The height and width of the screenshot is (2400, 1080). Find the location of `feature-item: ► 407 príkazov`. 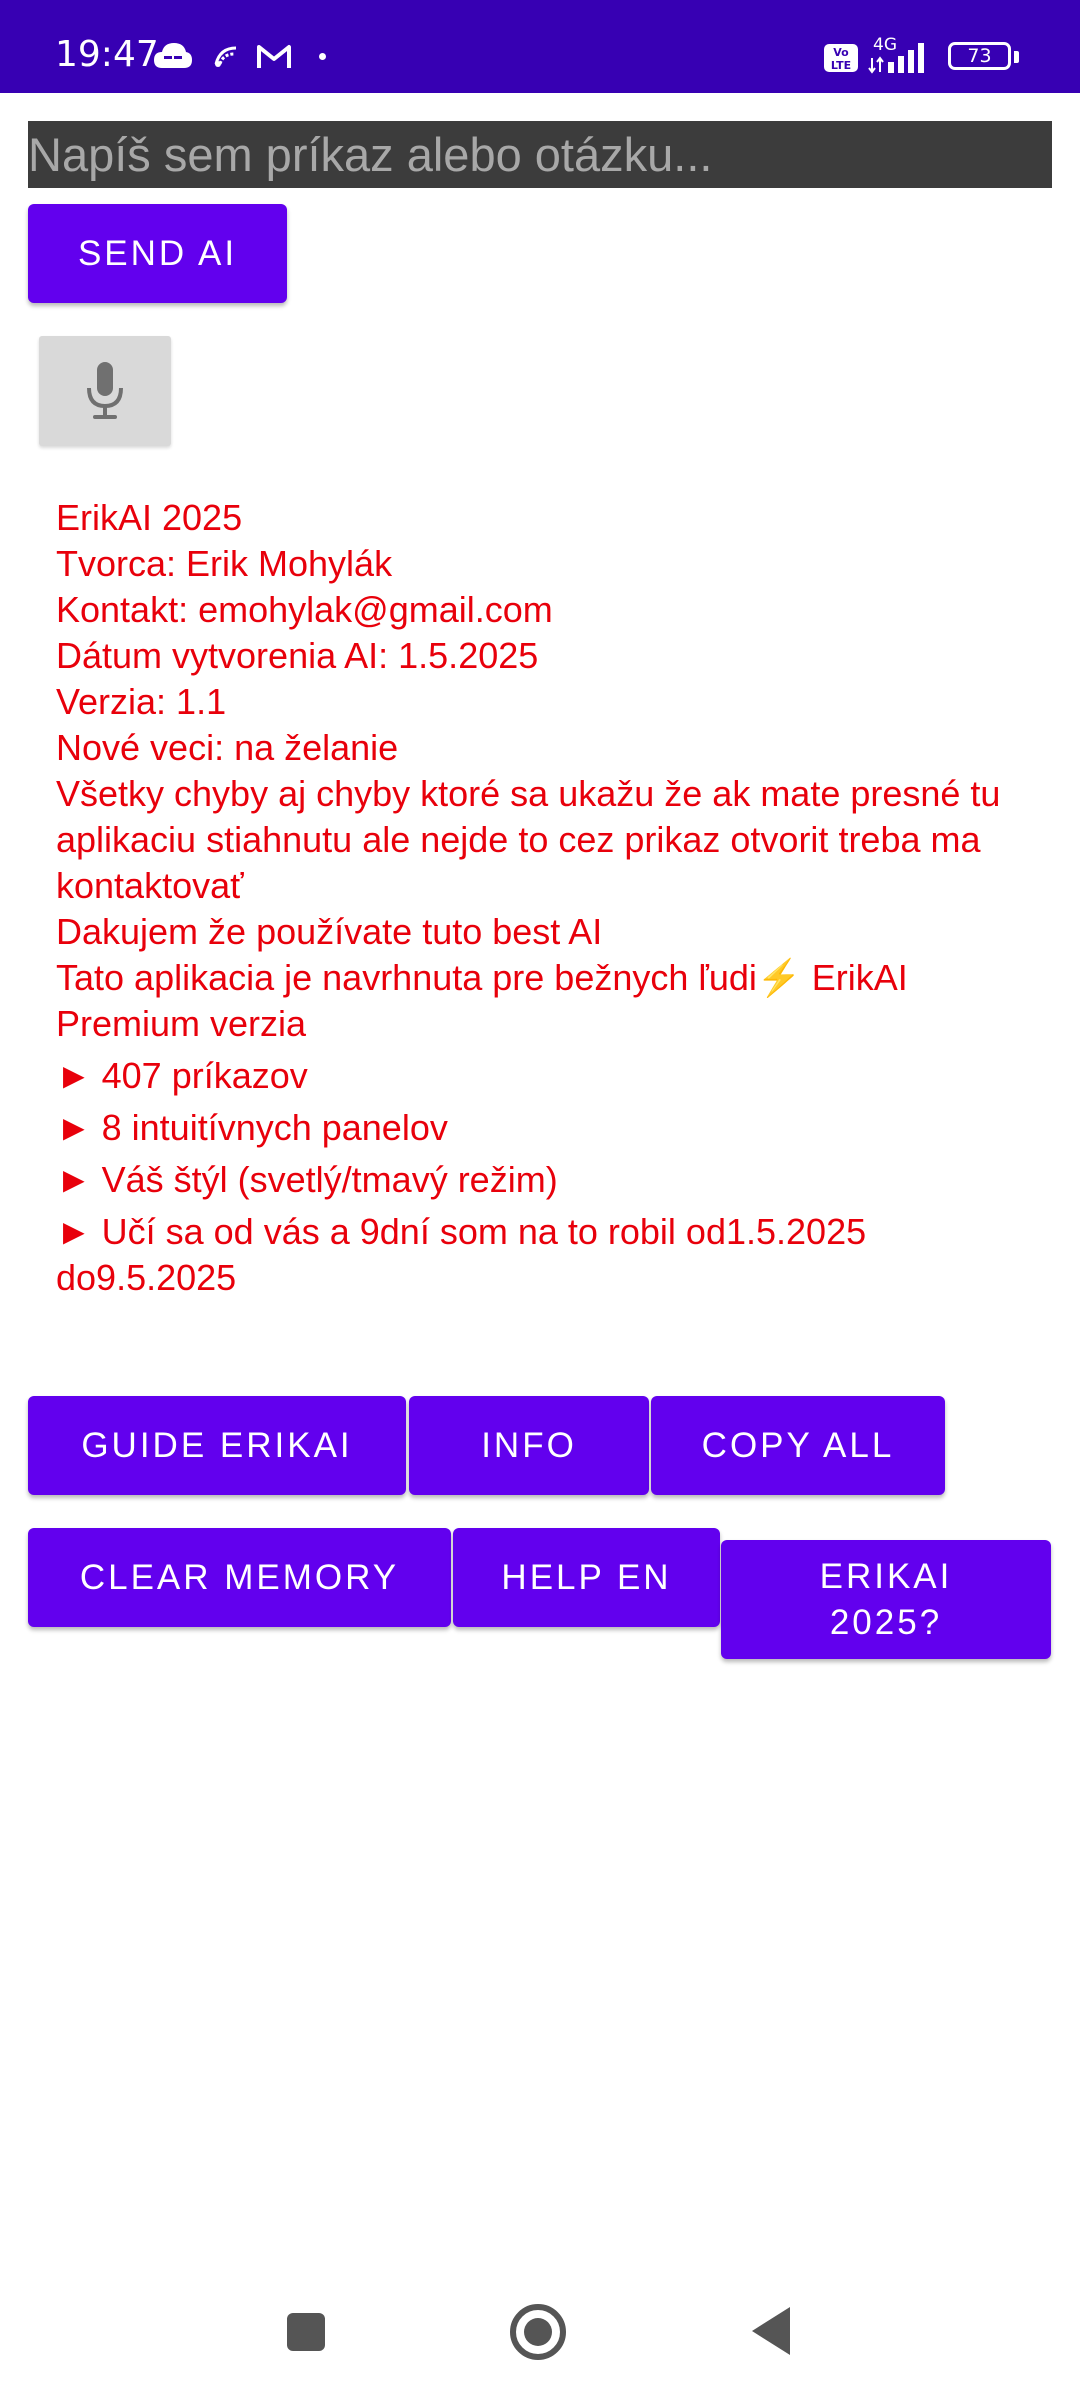

feature-item: ► 407 príkazov is located at coordinates (182, 1075).